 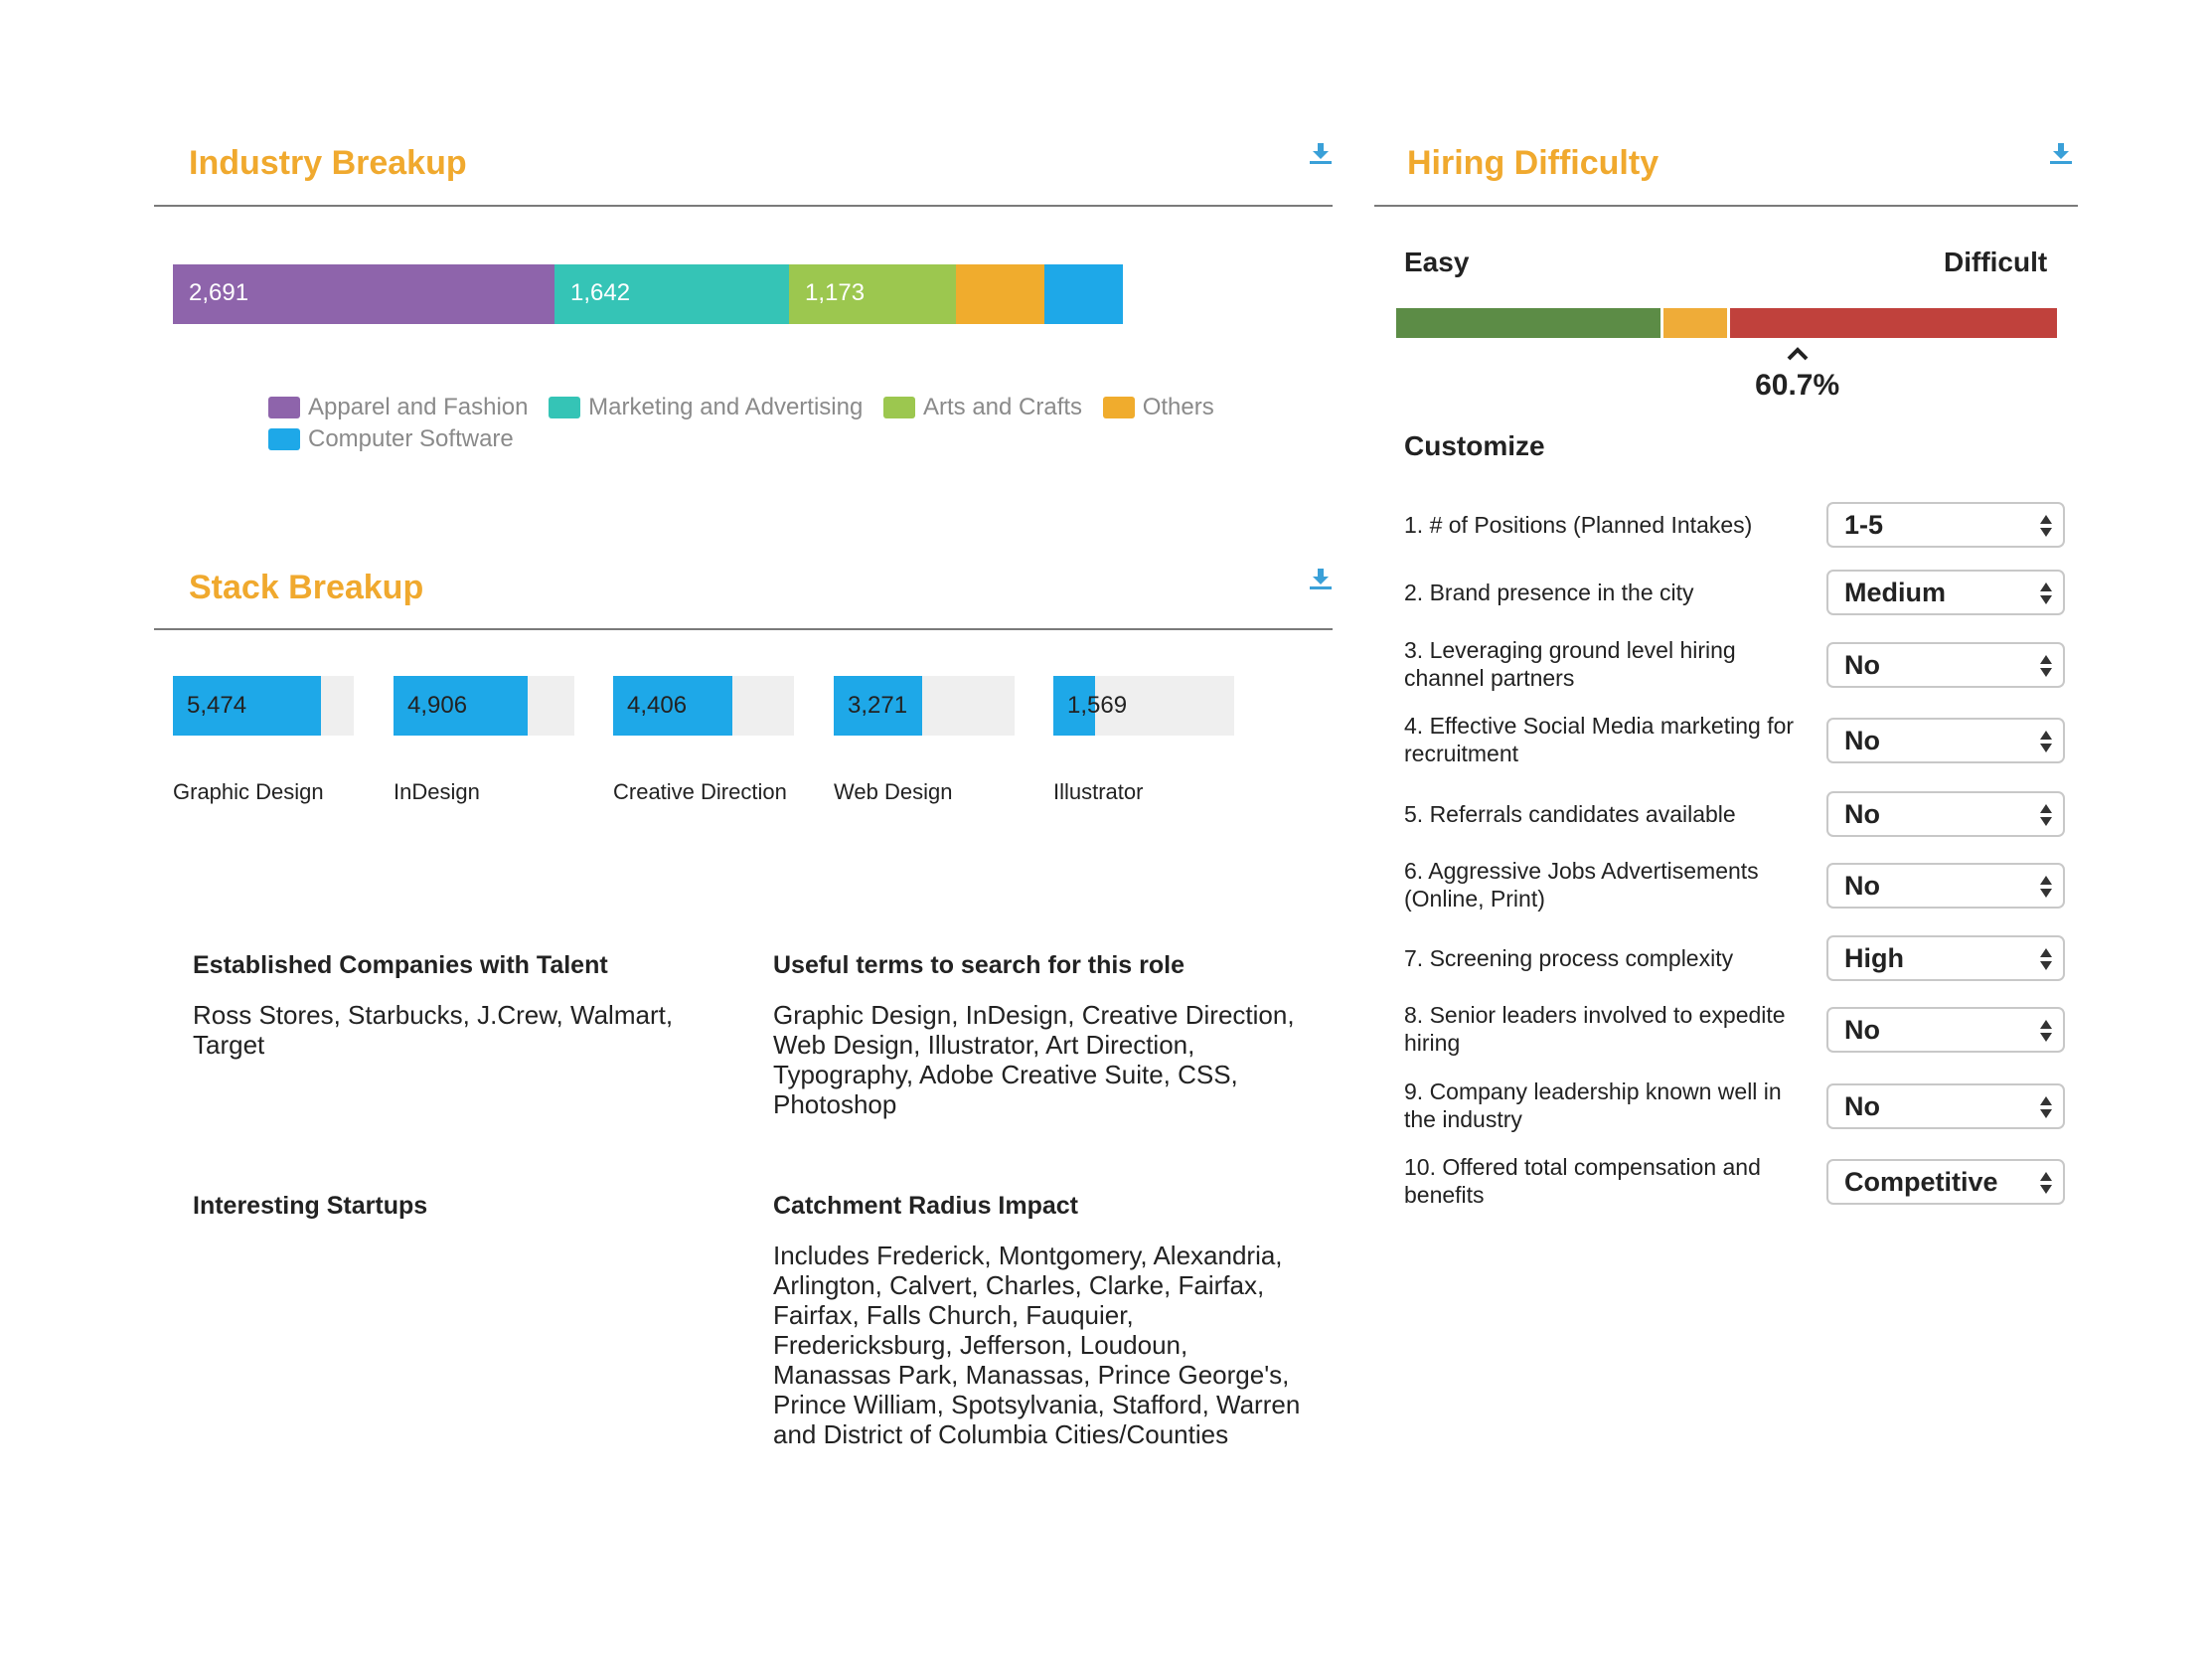 What do you see at coordinates (1946, 886) in the screenshot?
I see `job-ads-select: No` at bounding box center [1946, 886].